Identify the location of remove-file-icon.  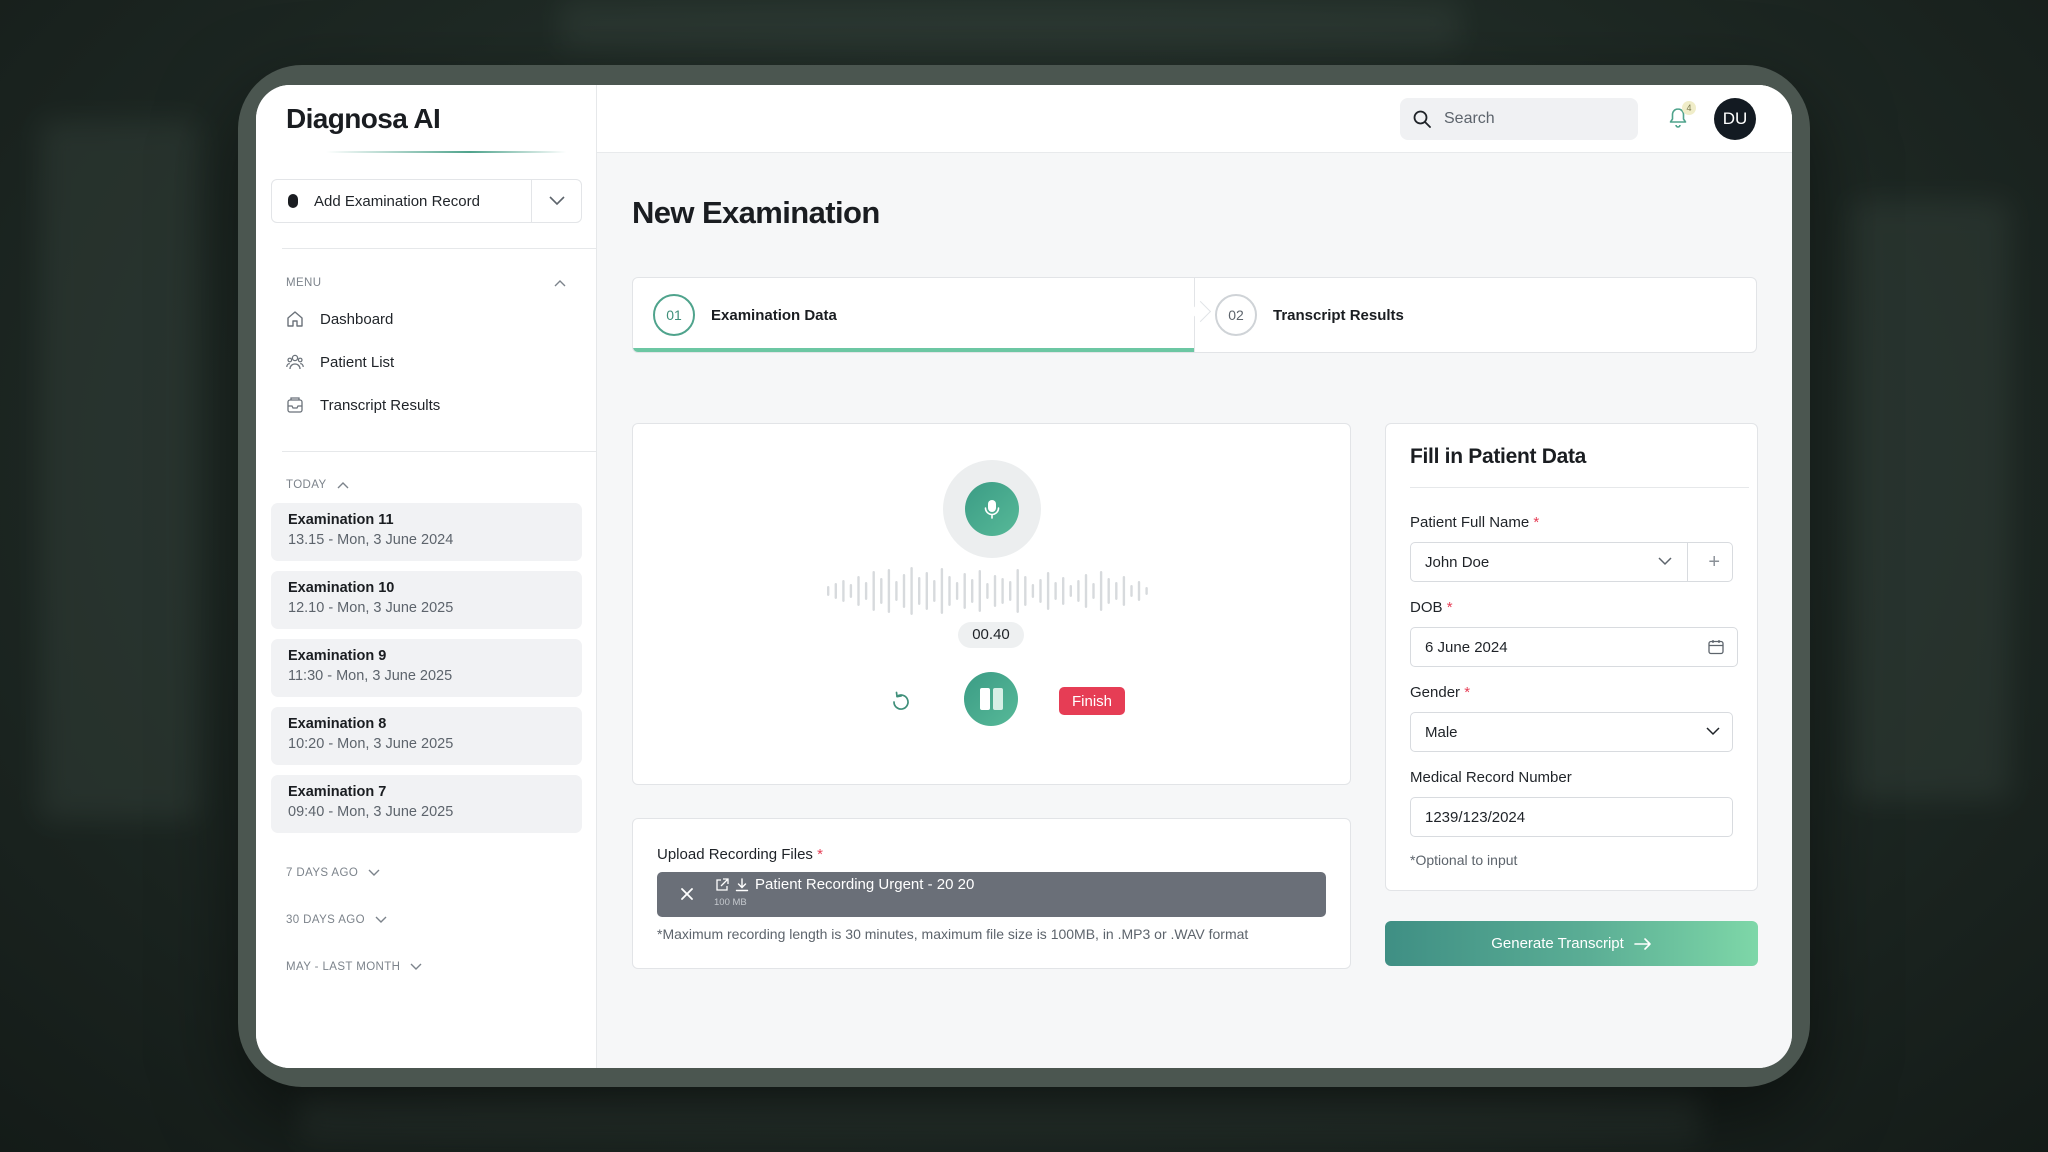
(687, 894).